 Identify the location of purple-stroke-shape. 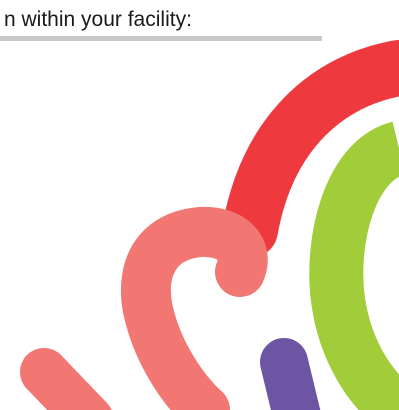
(290, 374).